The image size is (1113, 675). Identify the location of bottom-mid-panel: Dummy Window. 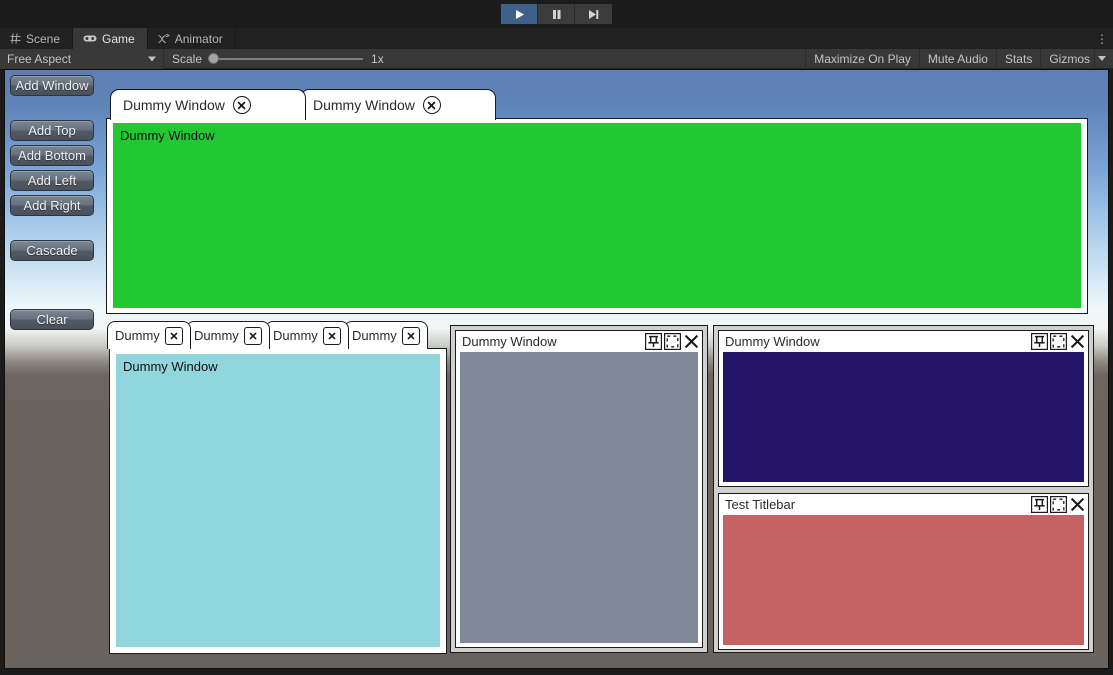
(579, 489).